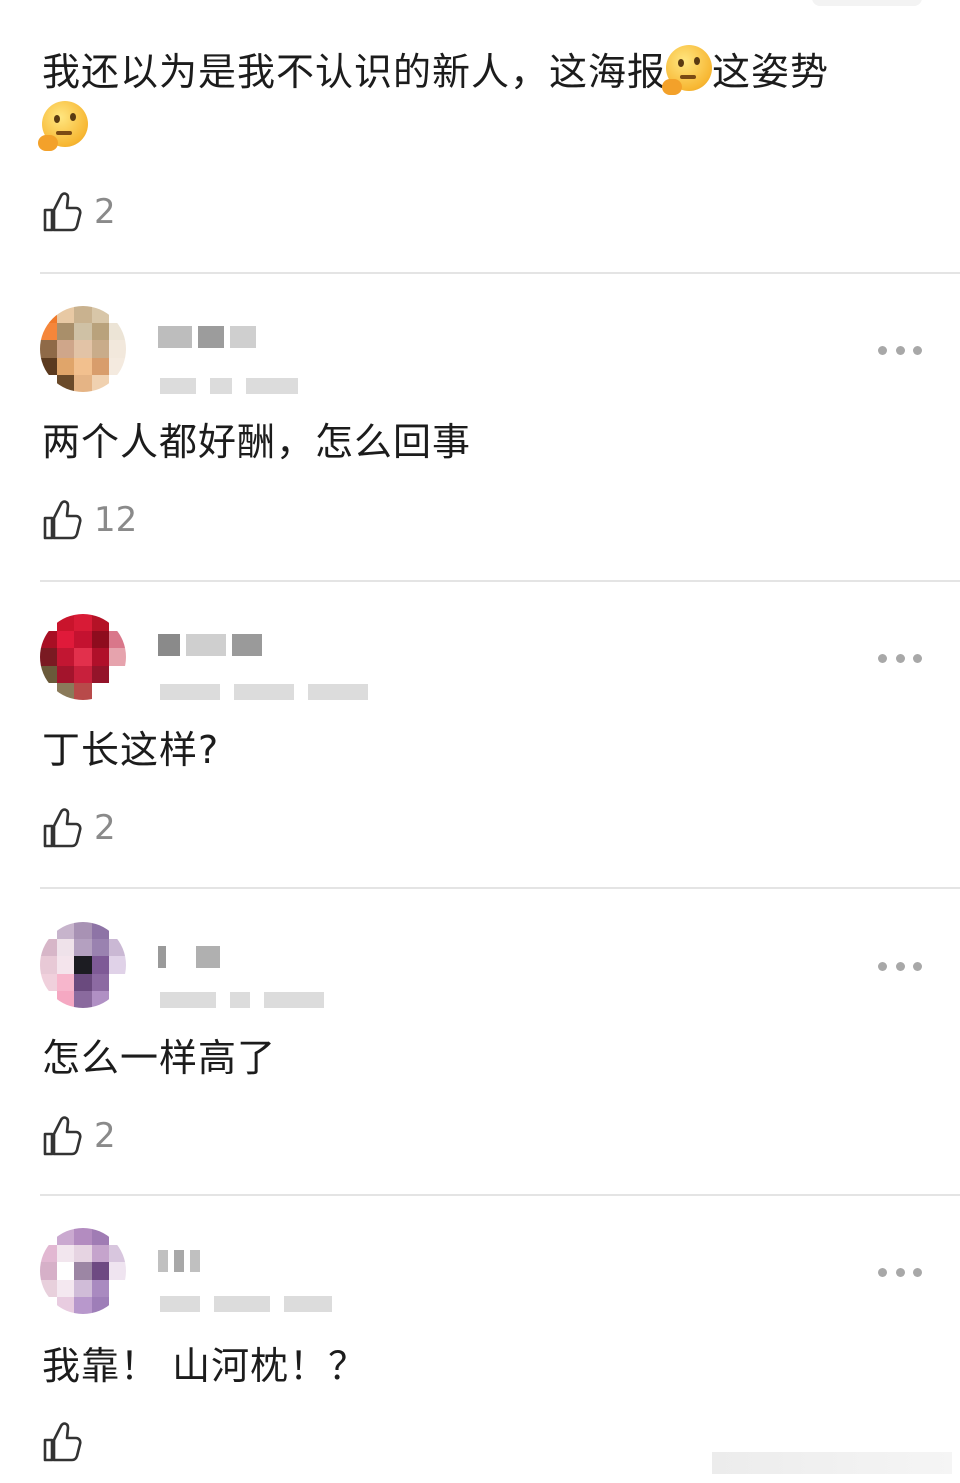 This screenshot has height=1483, width=960. I want to click on like-button, so click(68, 1442).